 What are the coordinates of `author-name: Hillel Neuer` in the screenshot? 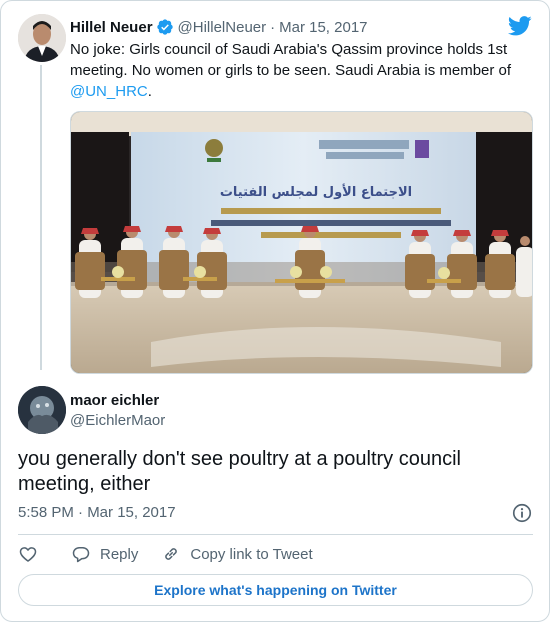 It's located at (111, 27).